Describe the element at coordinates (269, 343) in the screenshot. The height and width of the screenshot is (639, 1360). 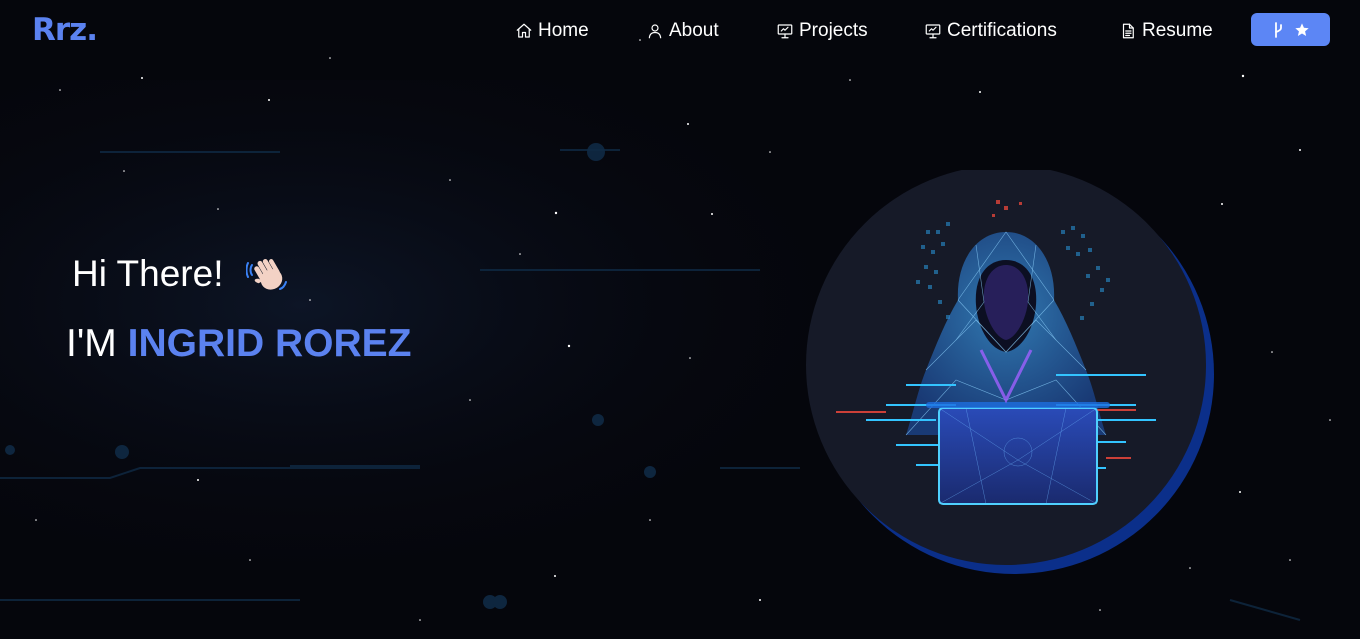
I see `hero-name: INGRID ROREZ` at that location.